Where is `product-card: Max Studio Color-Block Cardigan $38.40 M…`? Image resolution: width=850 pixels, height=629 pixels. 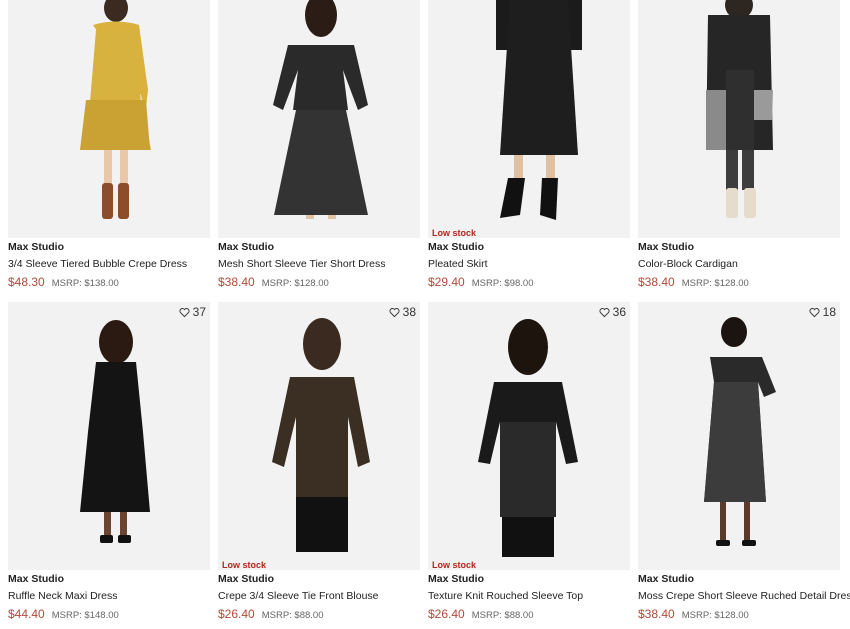 product-card: Max Studio Color-Block Cardigan $38.40 M… is located at coordinates (739, 144).